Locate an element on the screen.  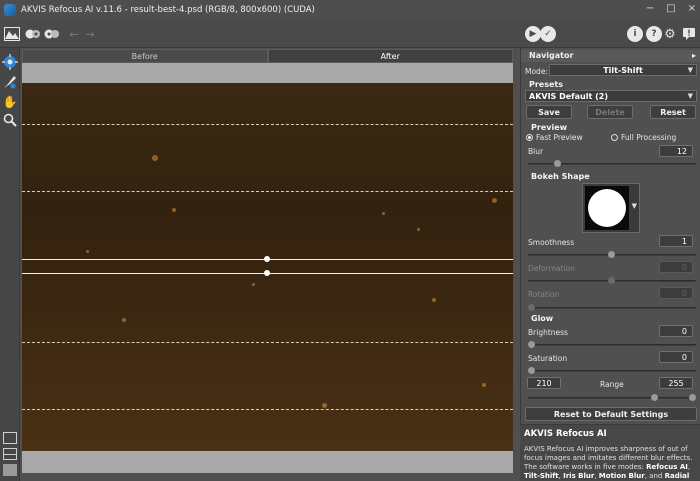
fast-preview-label: Fast Preview is located at coordinates (559, 137).